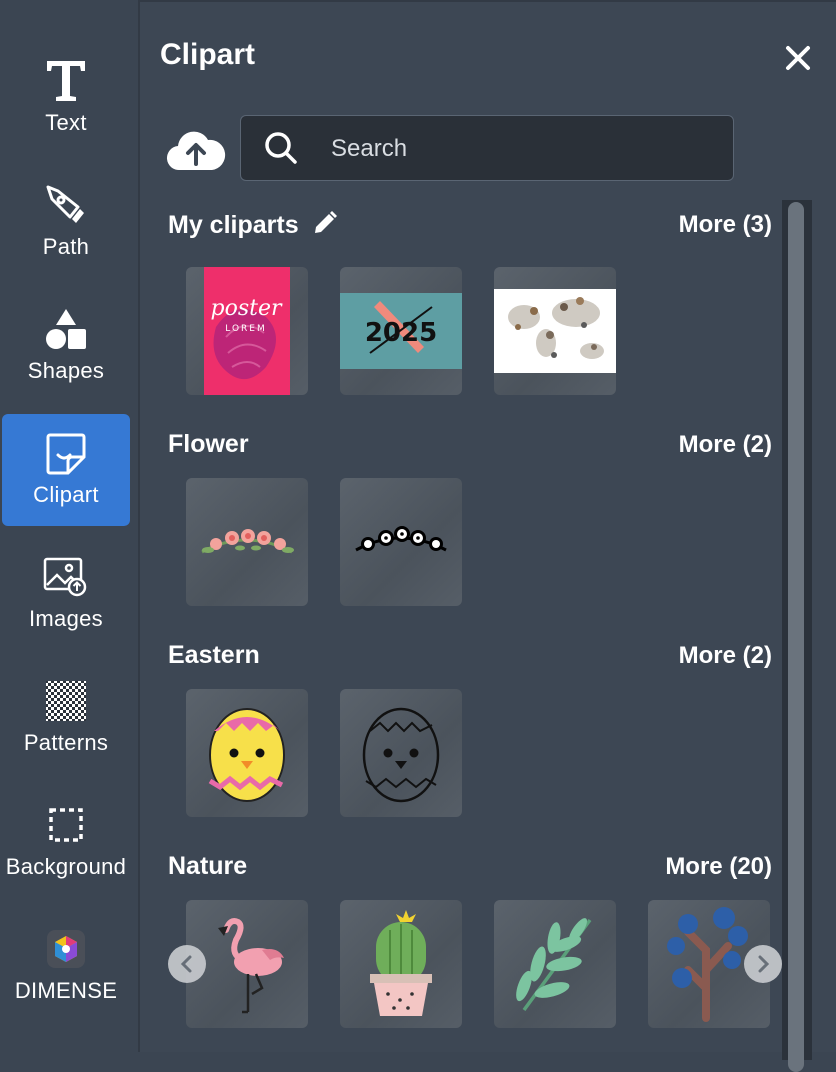 This screenshot has width=836, height=1072. I want to click on sidebar-item-path: Path, so click(66, 222).